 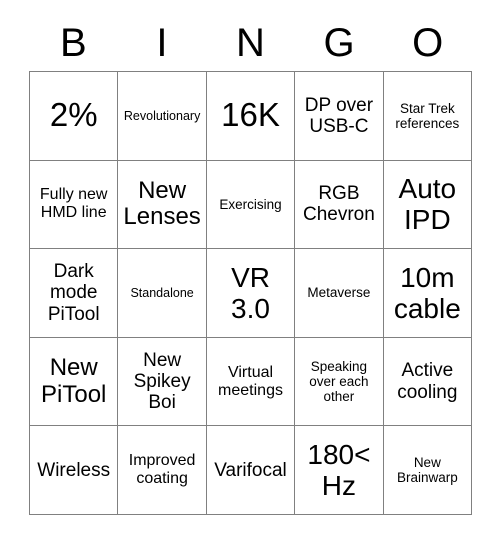 I want to click on bingo-cell: Speaking over each other, so click(x=339, y=382).